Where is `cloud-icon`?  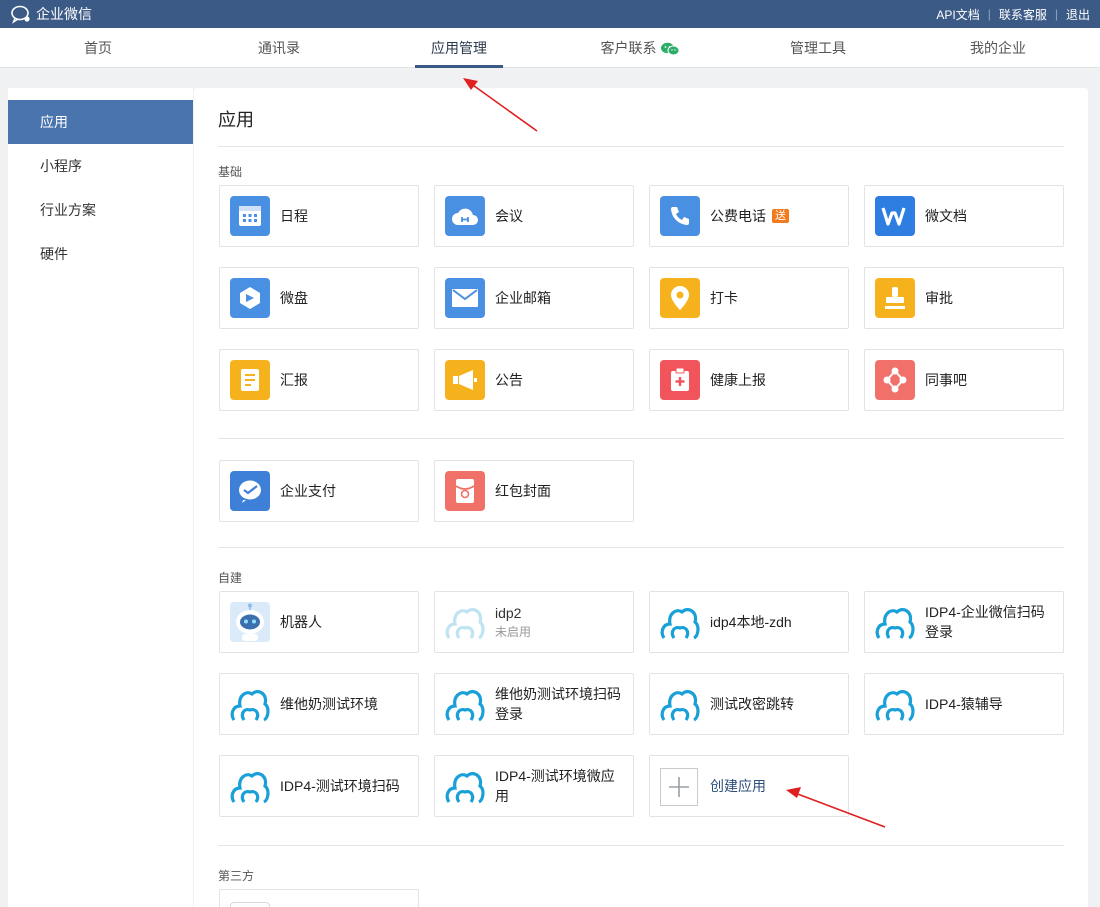
cloud-icon is located at coordinates (465, 216).